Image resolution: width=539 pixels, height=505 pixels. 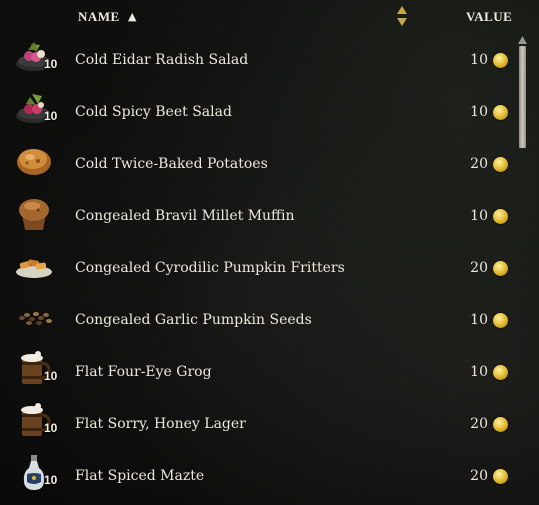 What do you see at coordinates (132, 16) in the screenshot?
I see `sort-ascending-icon: ▲` at bounding box center [132, 16].